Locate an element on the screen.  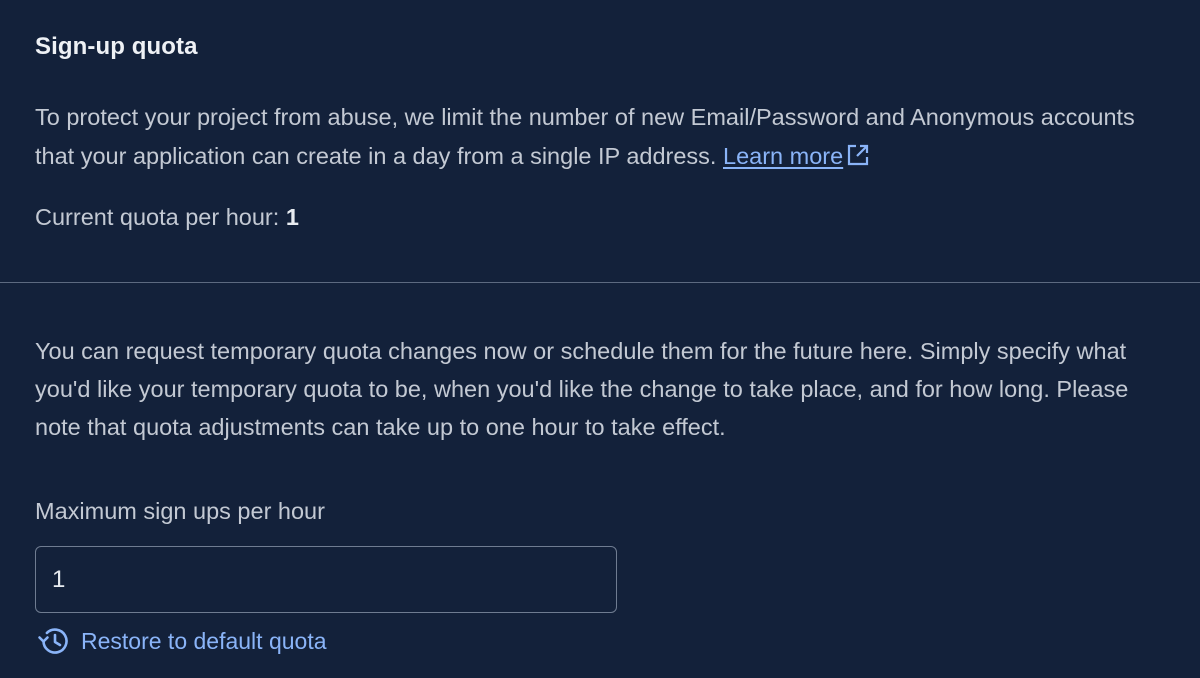
current-quota-value: 1 is located at coordinates (292, 217).